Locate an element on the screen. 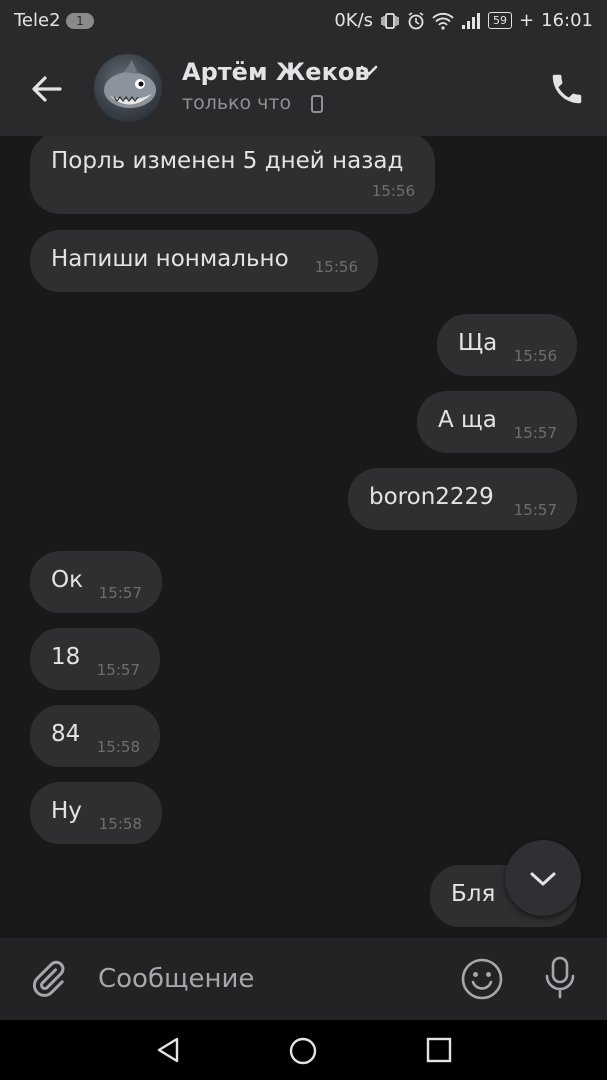 The width and height of the screenshot is (607, 1080). message-bubble-in: Порль изменен 5 дней назад 15:56 is located at coordinates (232, 175).